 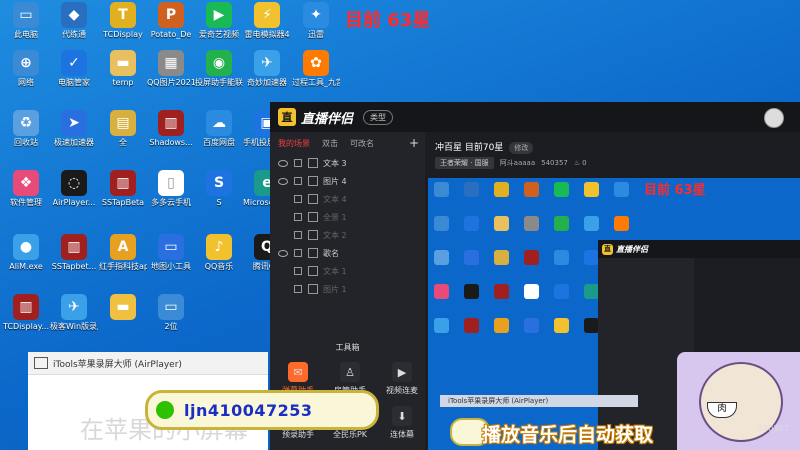 I want to click on desktop-icon: ▭ 地图小工具, so click(x=171, y=252).